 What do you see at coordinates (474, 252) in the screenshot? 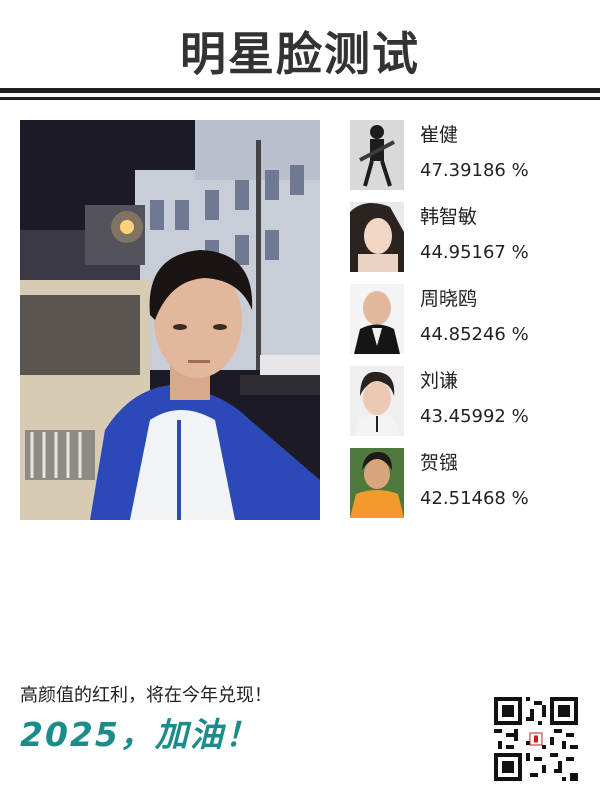
I see `match-score: 44.95167 %` at bounding box center [474, 252].